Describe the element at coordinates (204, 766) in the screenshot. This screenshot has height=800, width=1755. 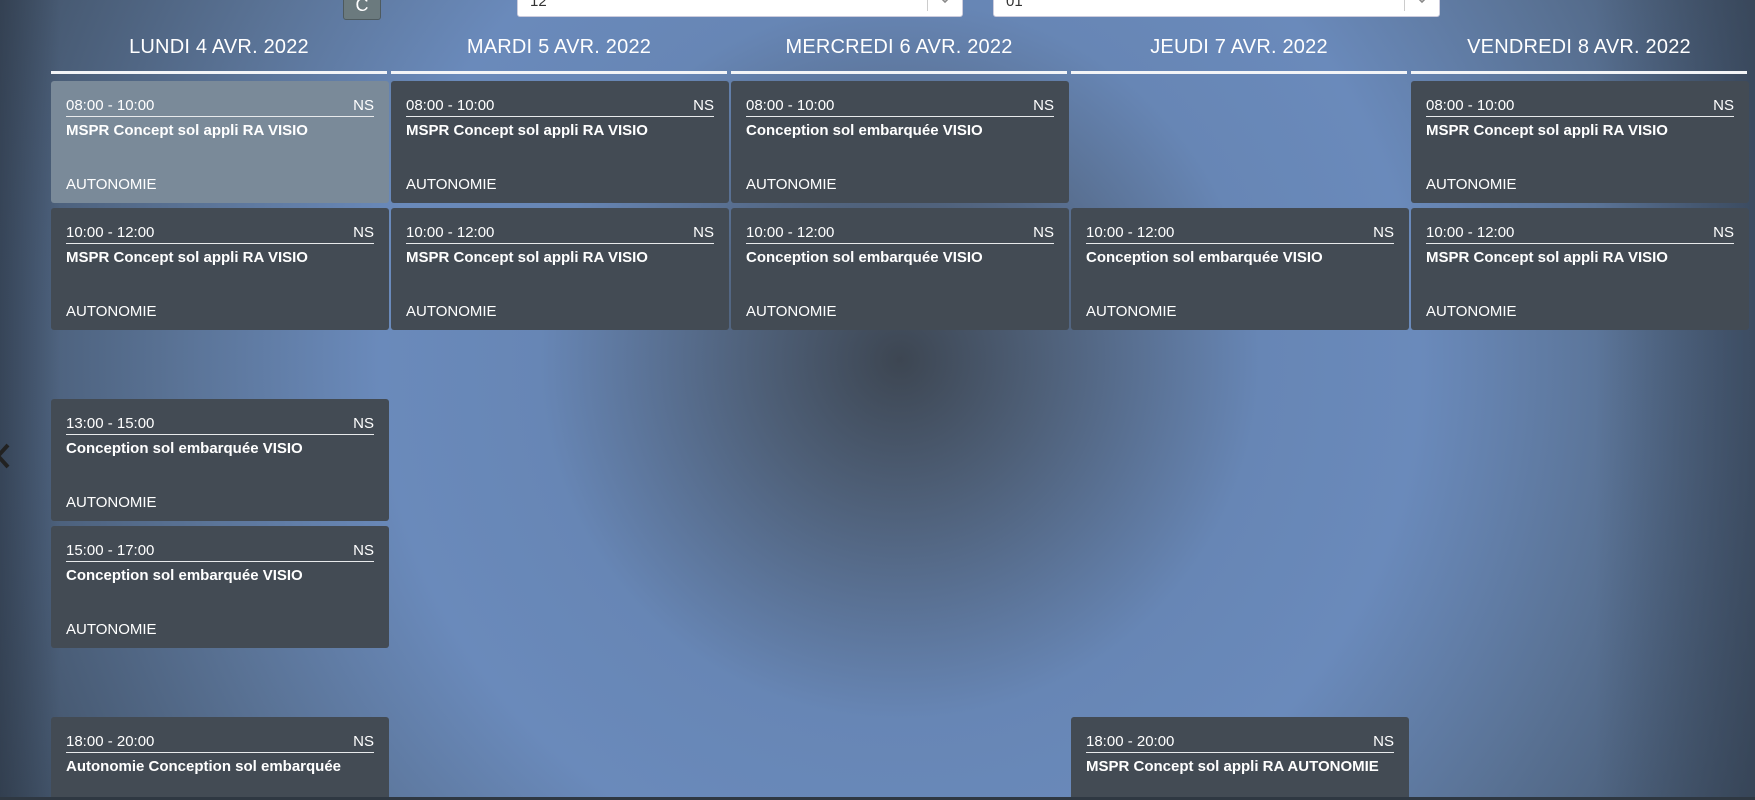
I see `event-title: Autonomie Conception sol embarquée` at that location.